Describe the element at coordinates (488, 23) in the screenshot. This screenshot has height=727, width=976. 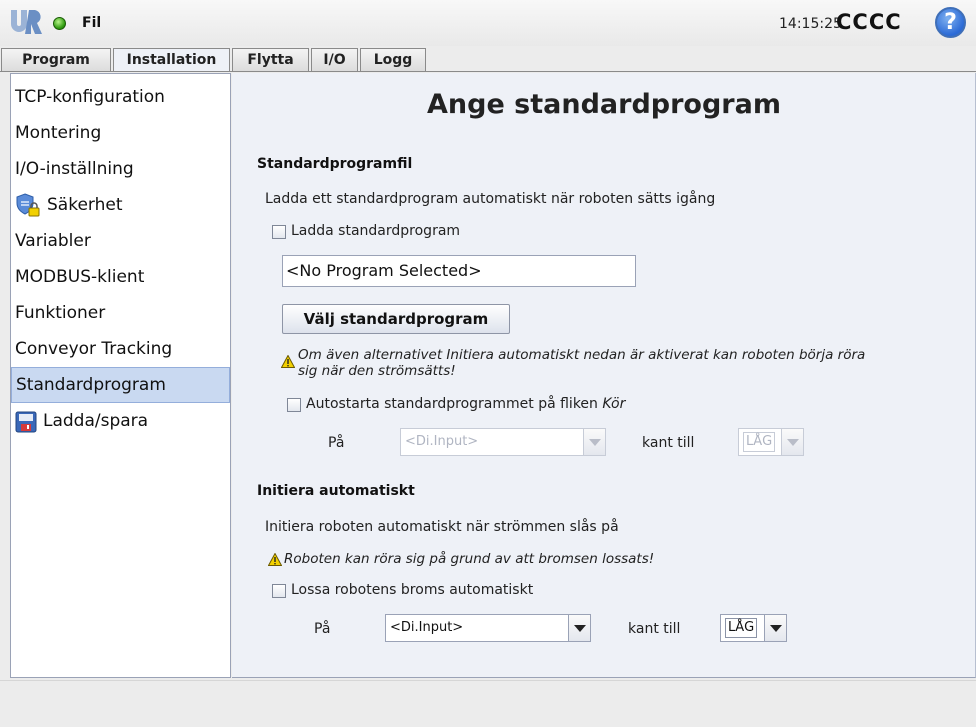
I see `top-bar: Fil 14:15:25 CCCC ?` at that location.